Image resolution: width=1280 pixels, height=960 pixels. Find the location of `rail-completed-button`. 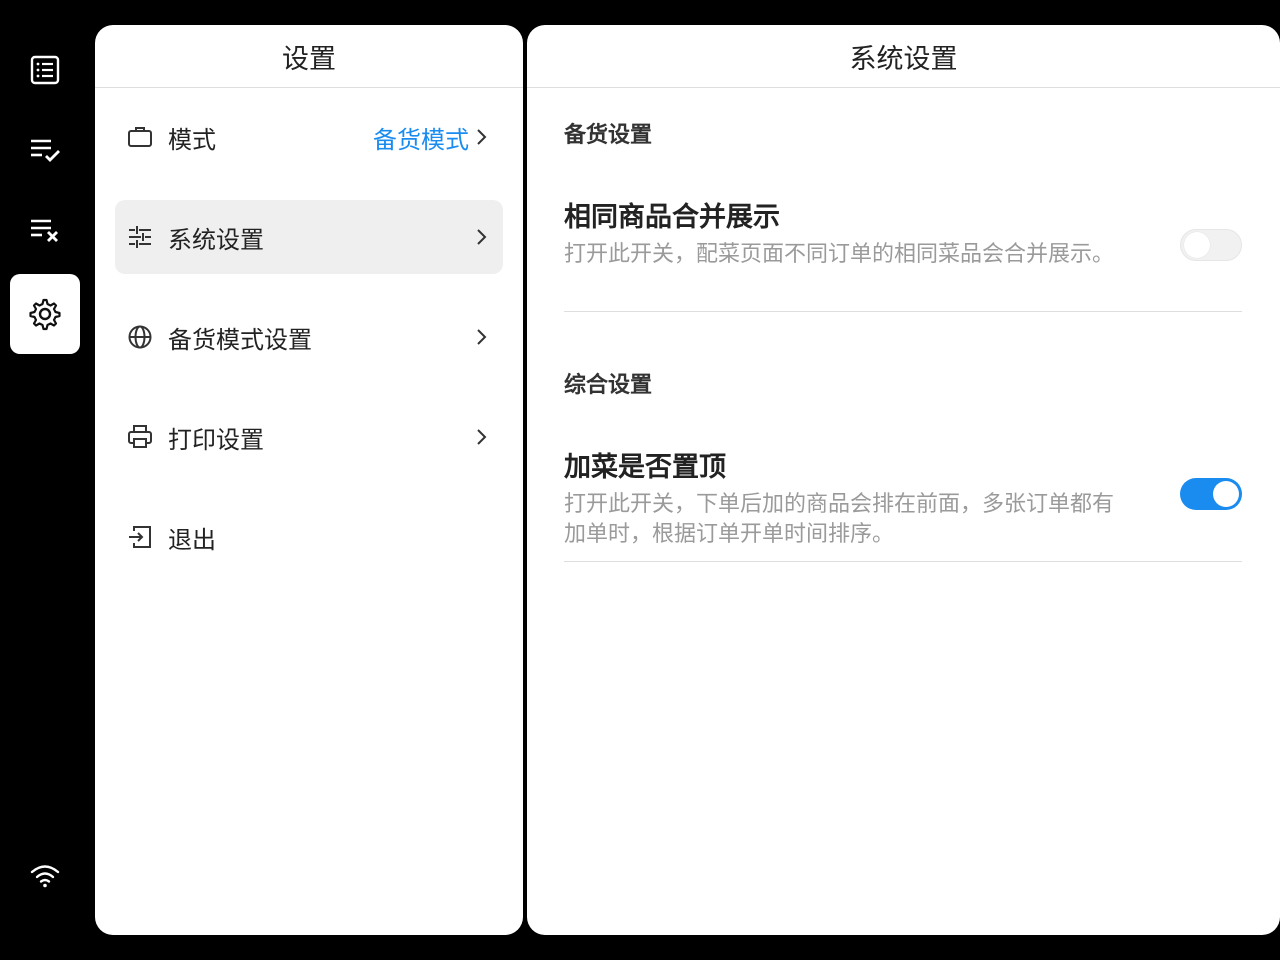

rail-completed-button is located at coordinates (45, 150).